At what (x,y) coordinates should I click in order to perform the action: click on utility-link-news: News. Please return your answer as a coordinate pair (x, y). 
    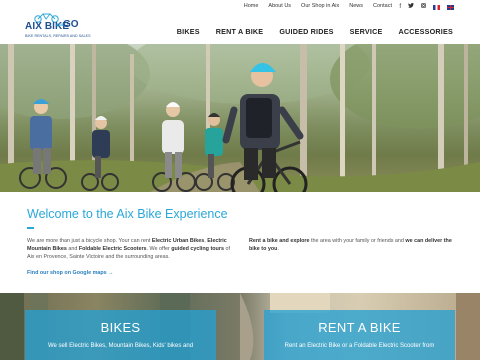
    Looking at the image, I should click on (356, 6).